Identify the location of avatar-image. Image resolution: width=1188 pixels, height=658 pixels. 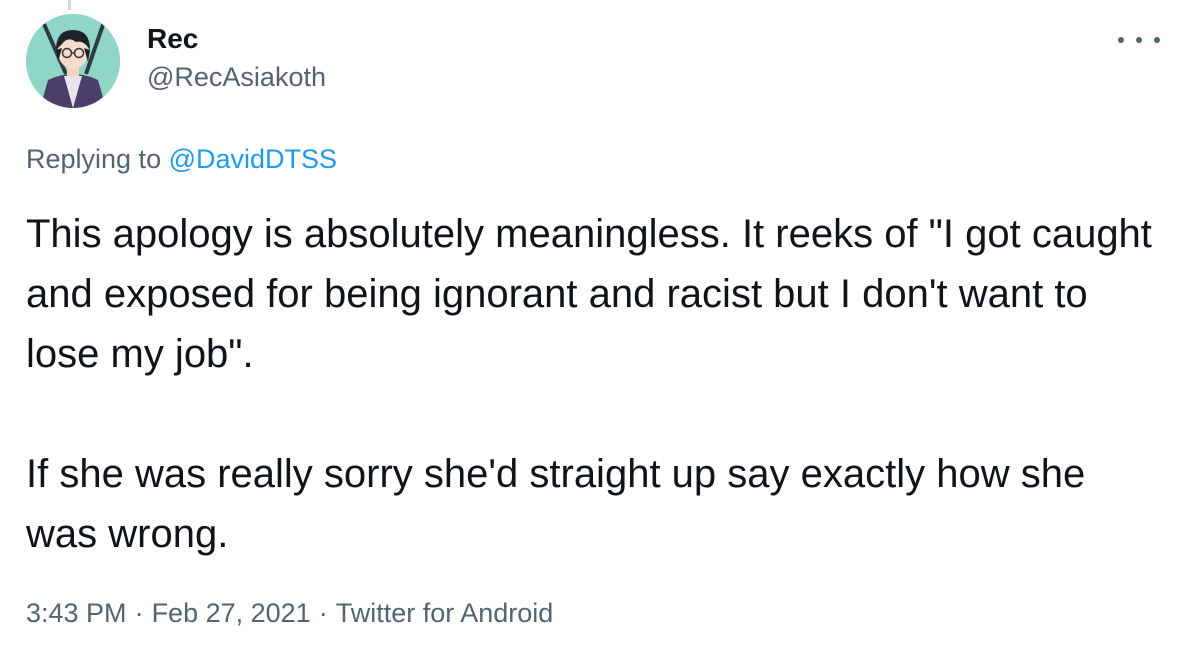
(73, 61).